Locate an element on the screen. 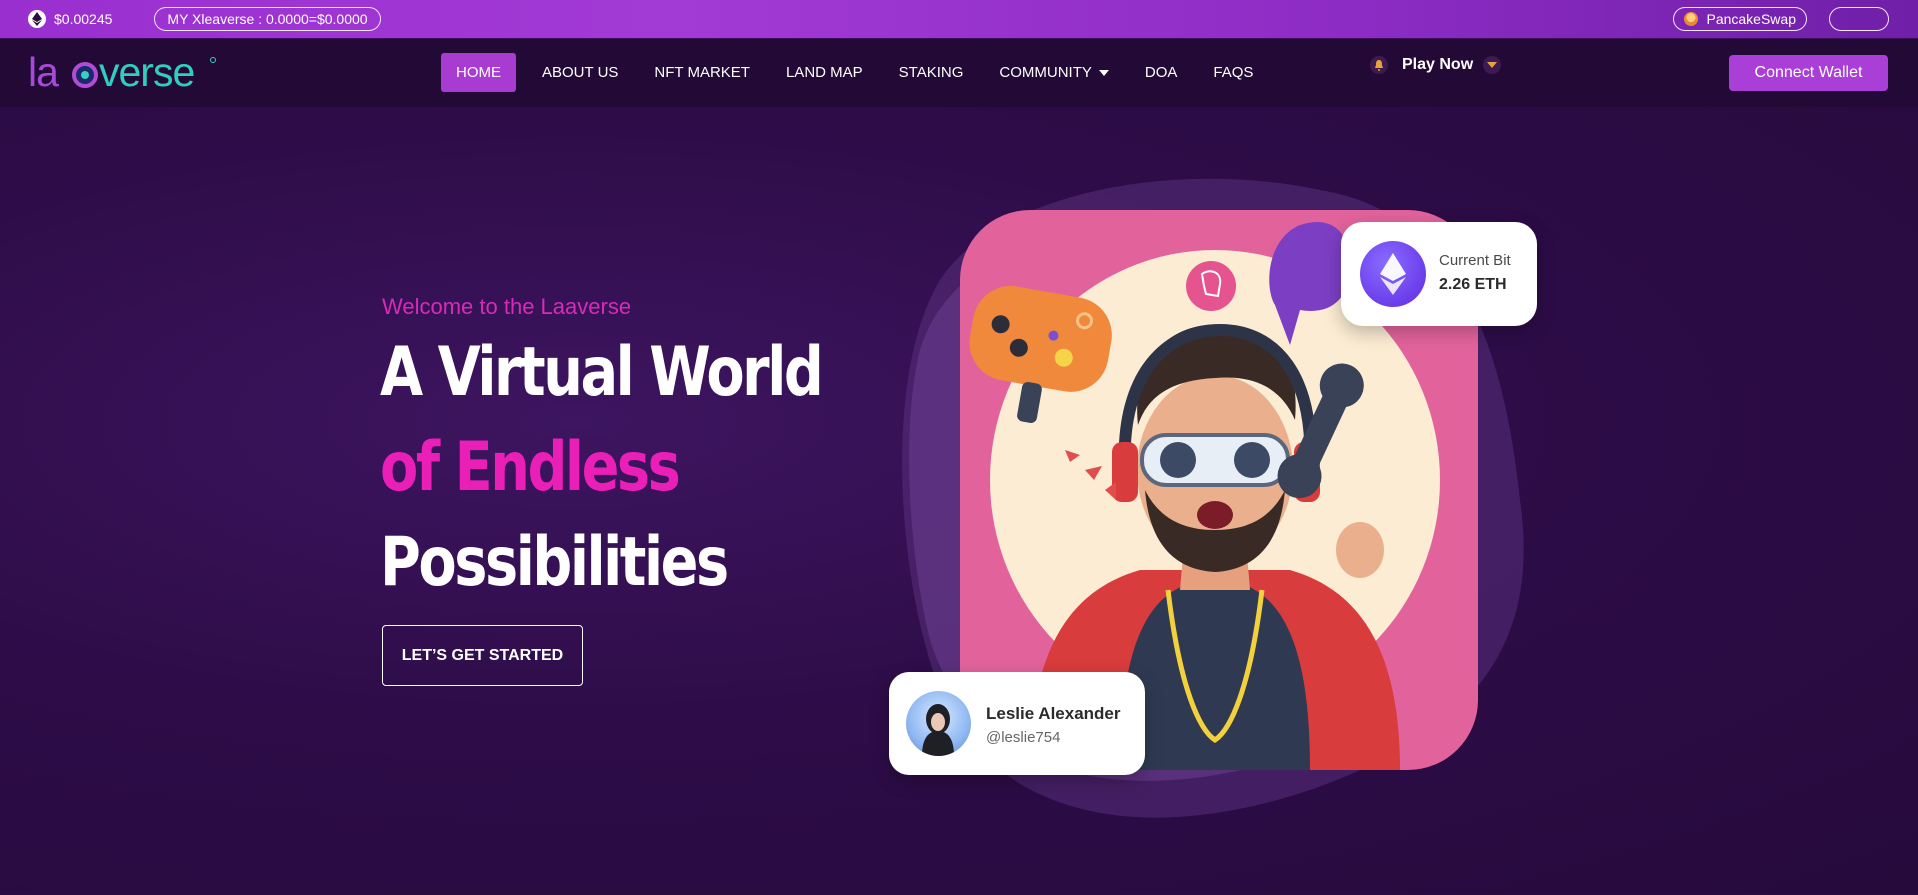 The height and width of the screenshot is (895, 1918). hero-headline-line2: of Endless is located at coordinates (530, 467).